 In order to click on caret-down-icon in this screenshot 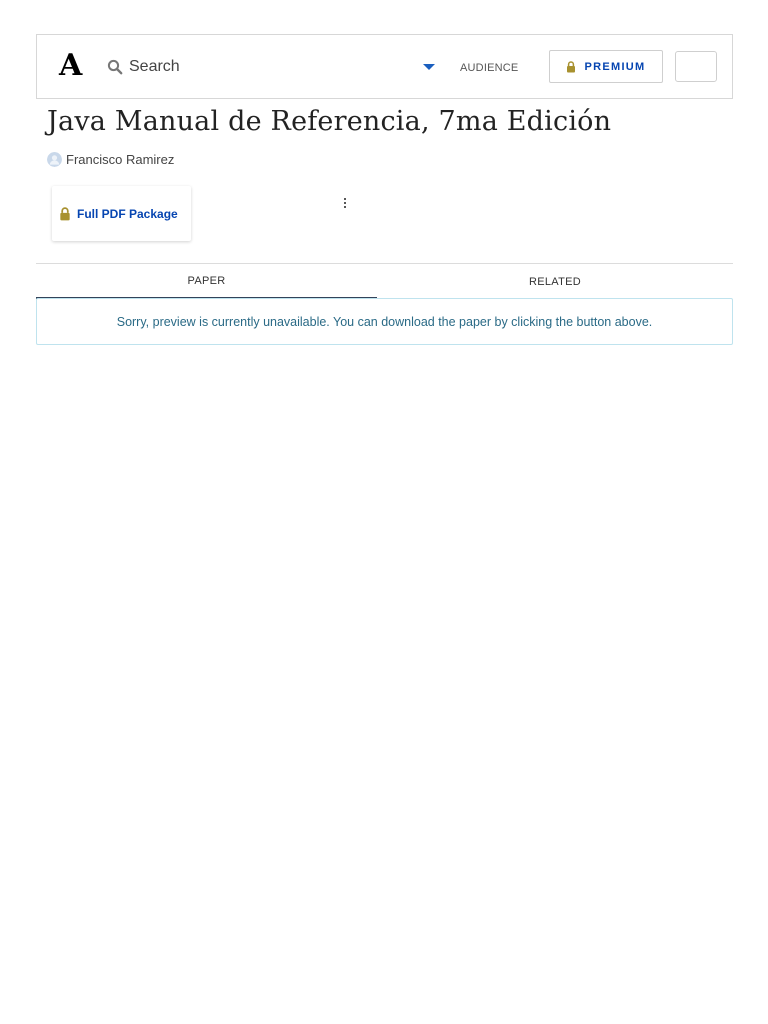, I will do `click(429, 67)`.